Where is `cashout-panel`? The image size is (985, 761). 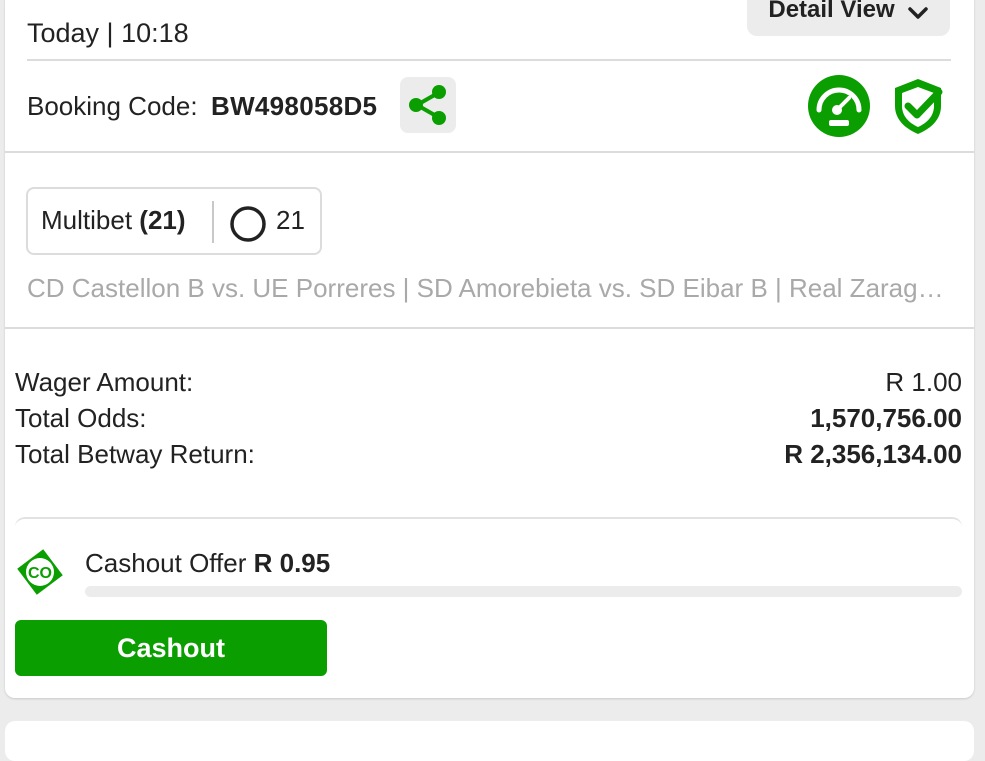 cashout-panel is located at coordinates (488, 528).